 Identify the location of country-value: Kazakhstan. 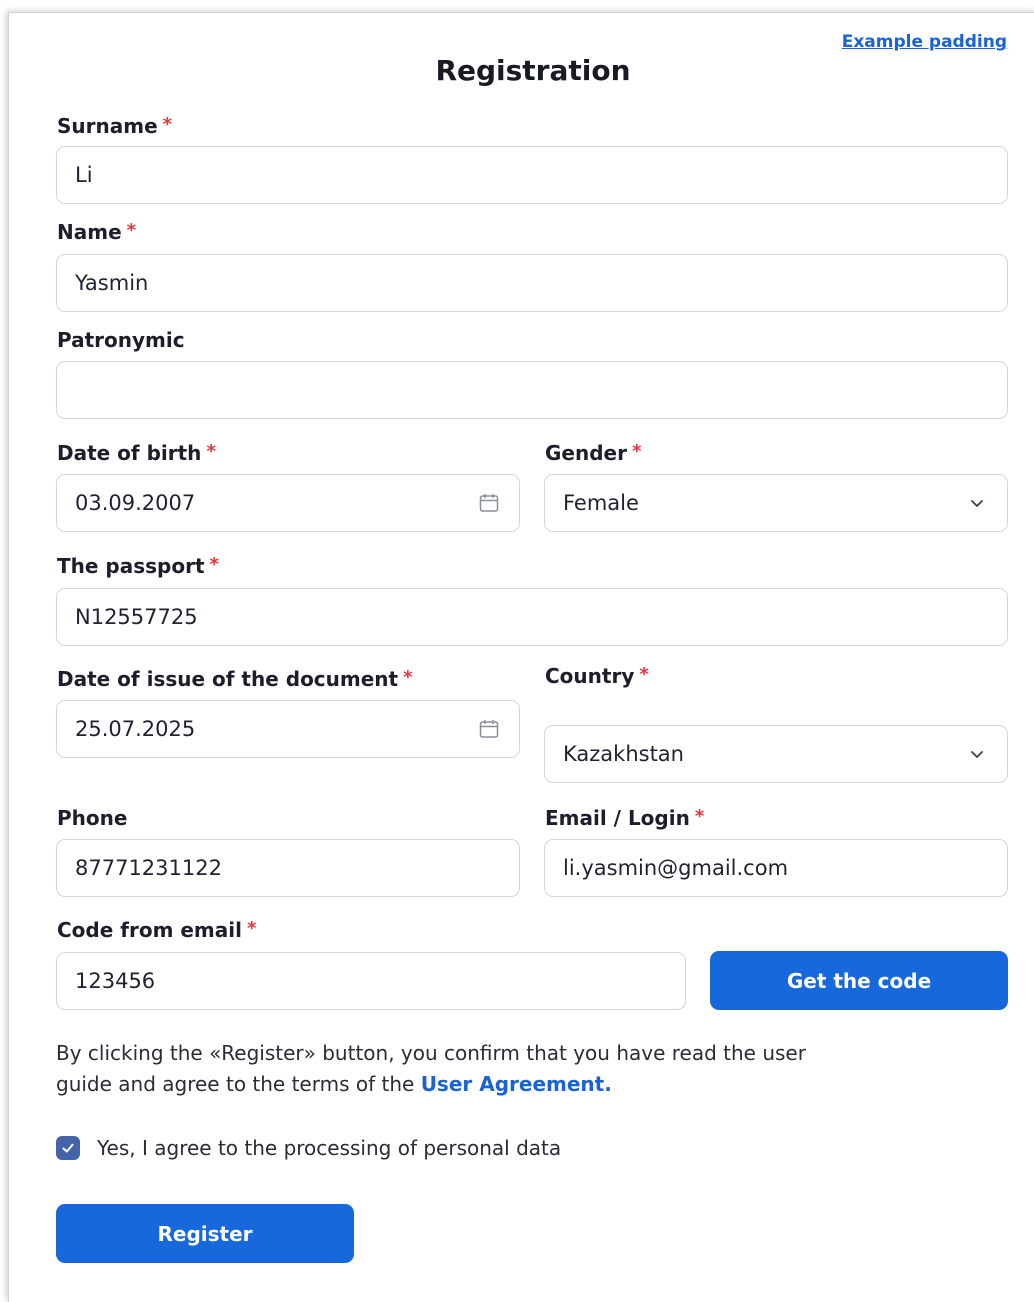
(623, 754).